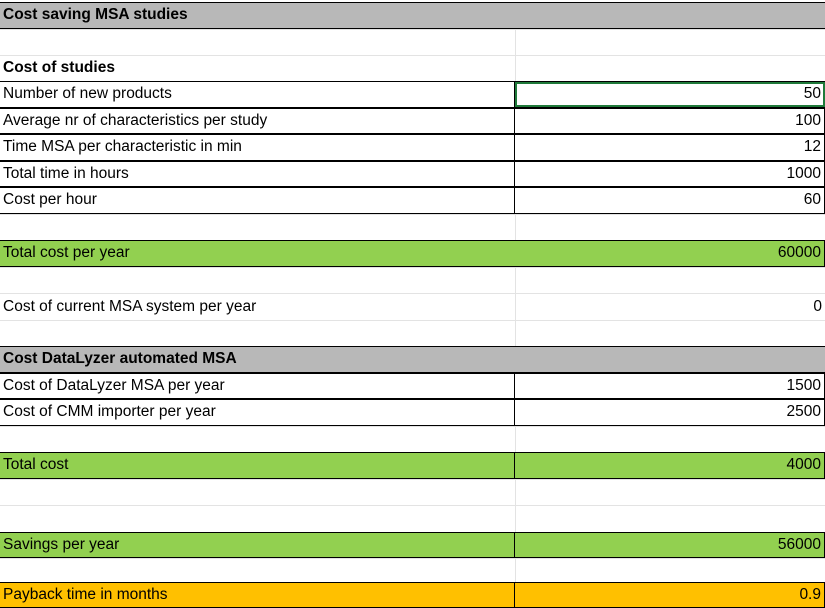  I want to click on section-heading-row: Cost of studies, so click(412, 68).